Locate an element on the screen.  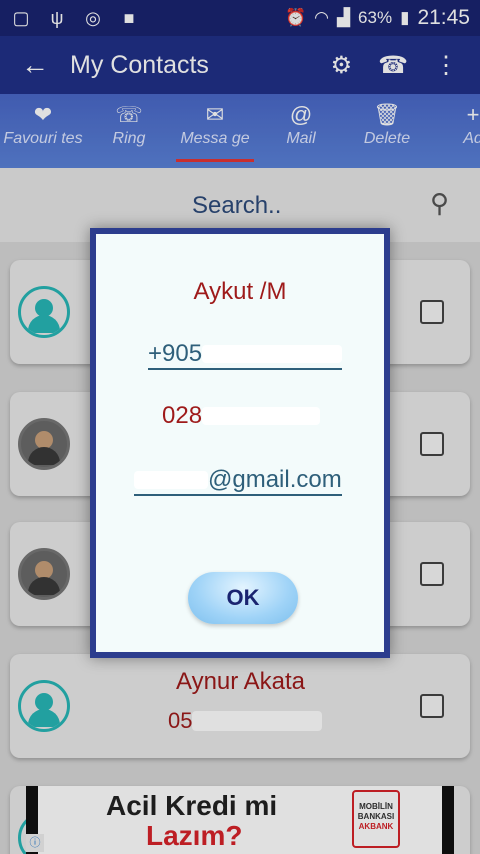
dialog-email-suffix: @gmail.com is located at coordinates (275, 479).